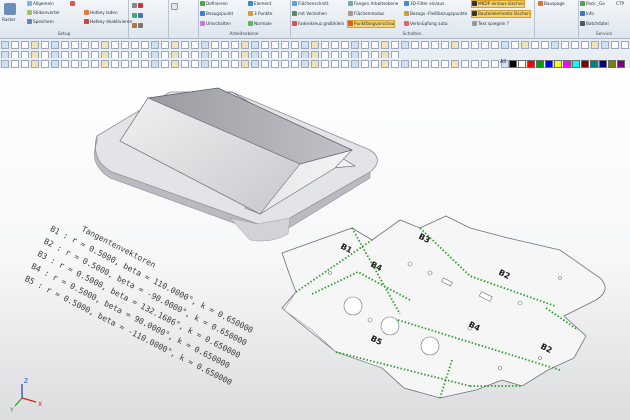  Describe the element at coordinates (490, 24) in the screenshot. I see `text-spiegeln-button: Text spiegeln ?` at that location.